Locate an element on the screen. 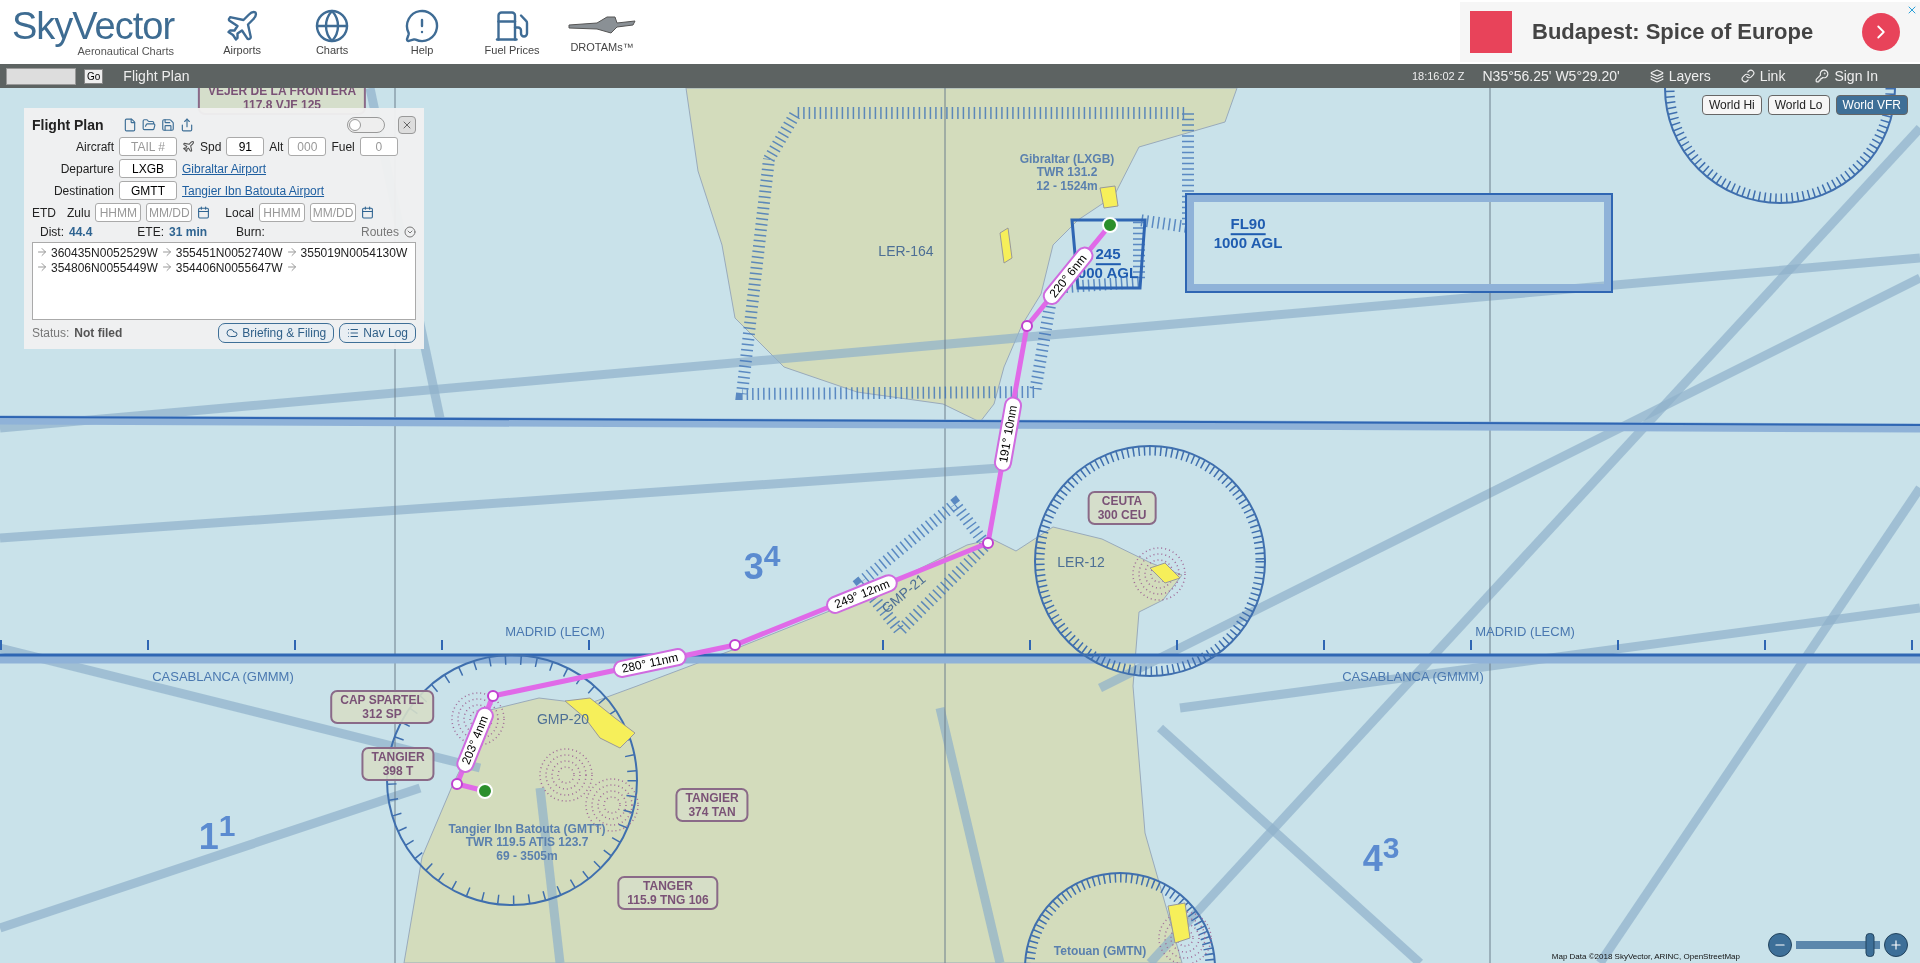 The image size is (1920, 963). chevron-down-icon is located at coordinates (410, 232).